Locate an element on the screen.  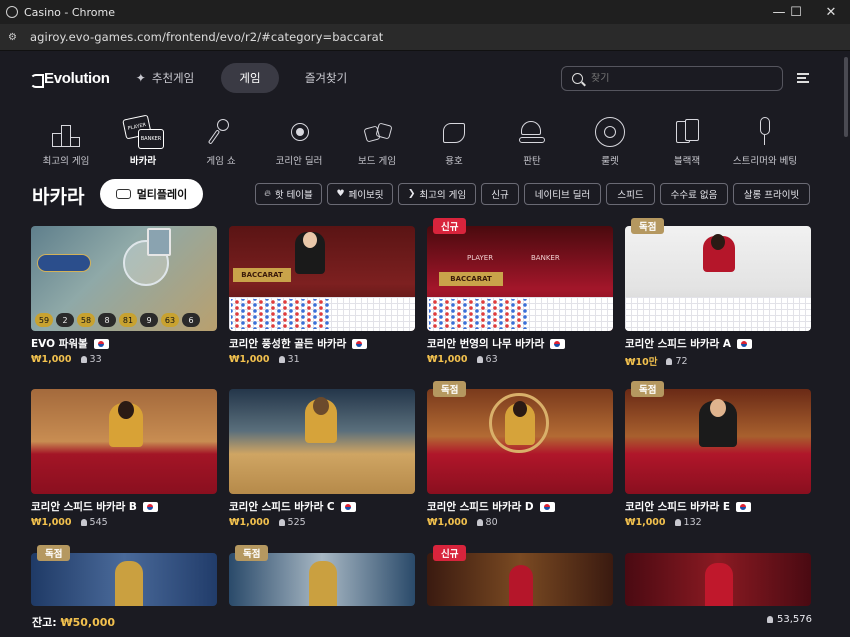
page-scrollbar is located at coordinates (846, 344).